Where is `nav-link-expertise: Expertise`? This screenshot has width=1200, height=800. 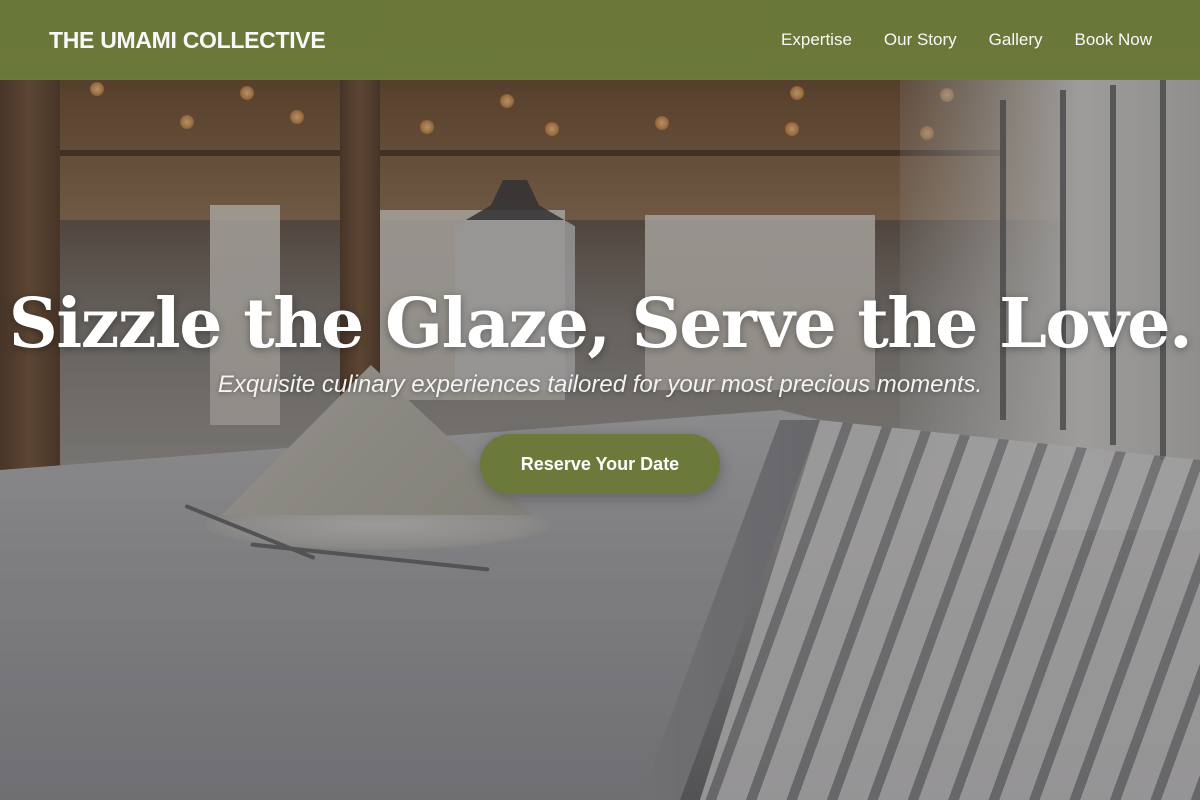 nav-link-expertise: Expertise is located at coordinates (816, 40).